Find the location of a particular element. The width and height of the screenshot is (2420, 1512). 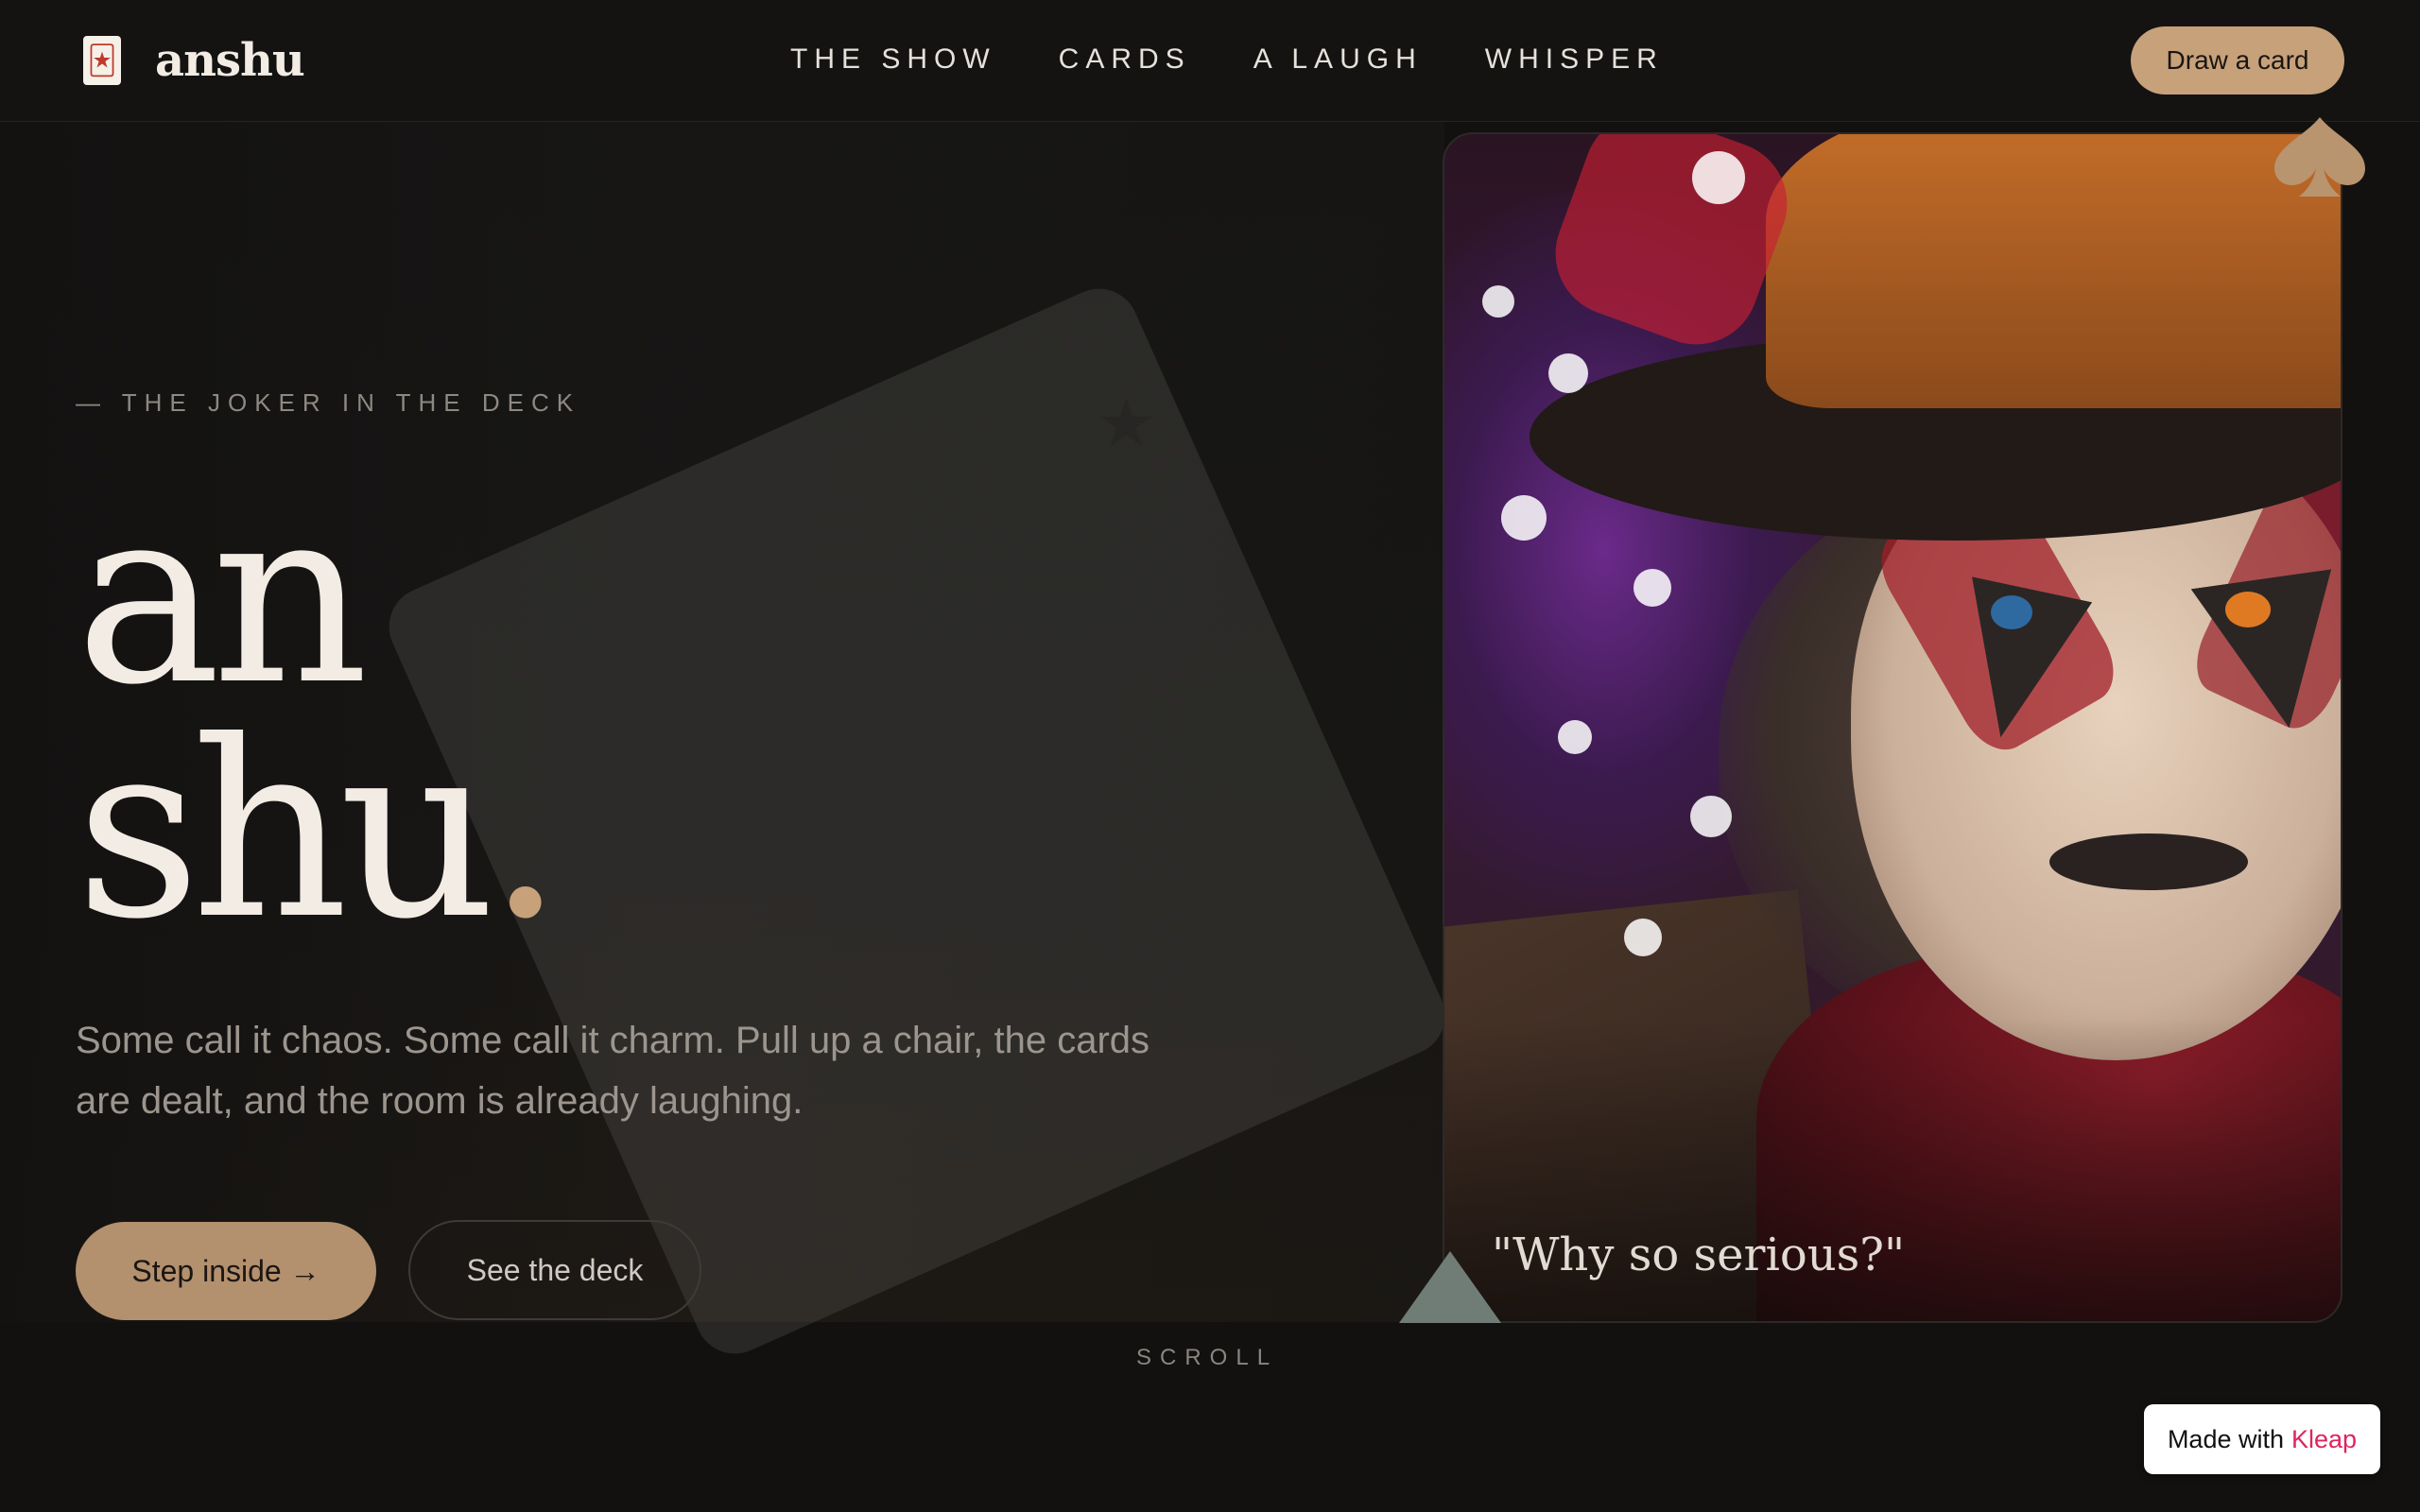

photo-iris-left is located at coordinates (2012, 612).